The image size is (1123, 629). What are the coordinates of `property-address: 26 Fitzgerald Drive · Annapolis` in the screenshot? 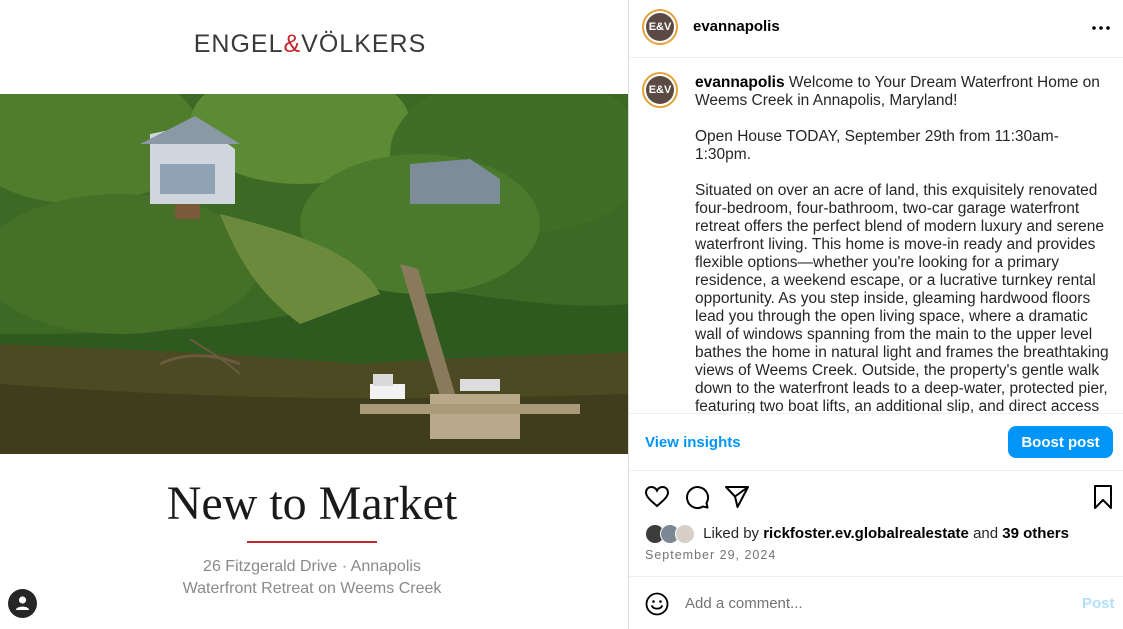 It's located at (312, 566).